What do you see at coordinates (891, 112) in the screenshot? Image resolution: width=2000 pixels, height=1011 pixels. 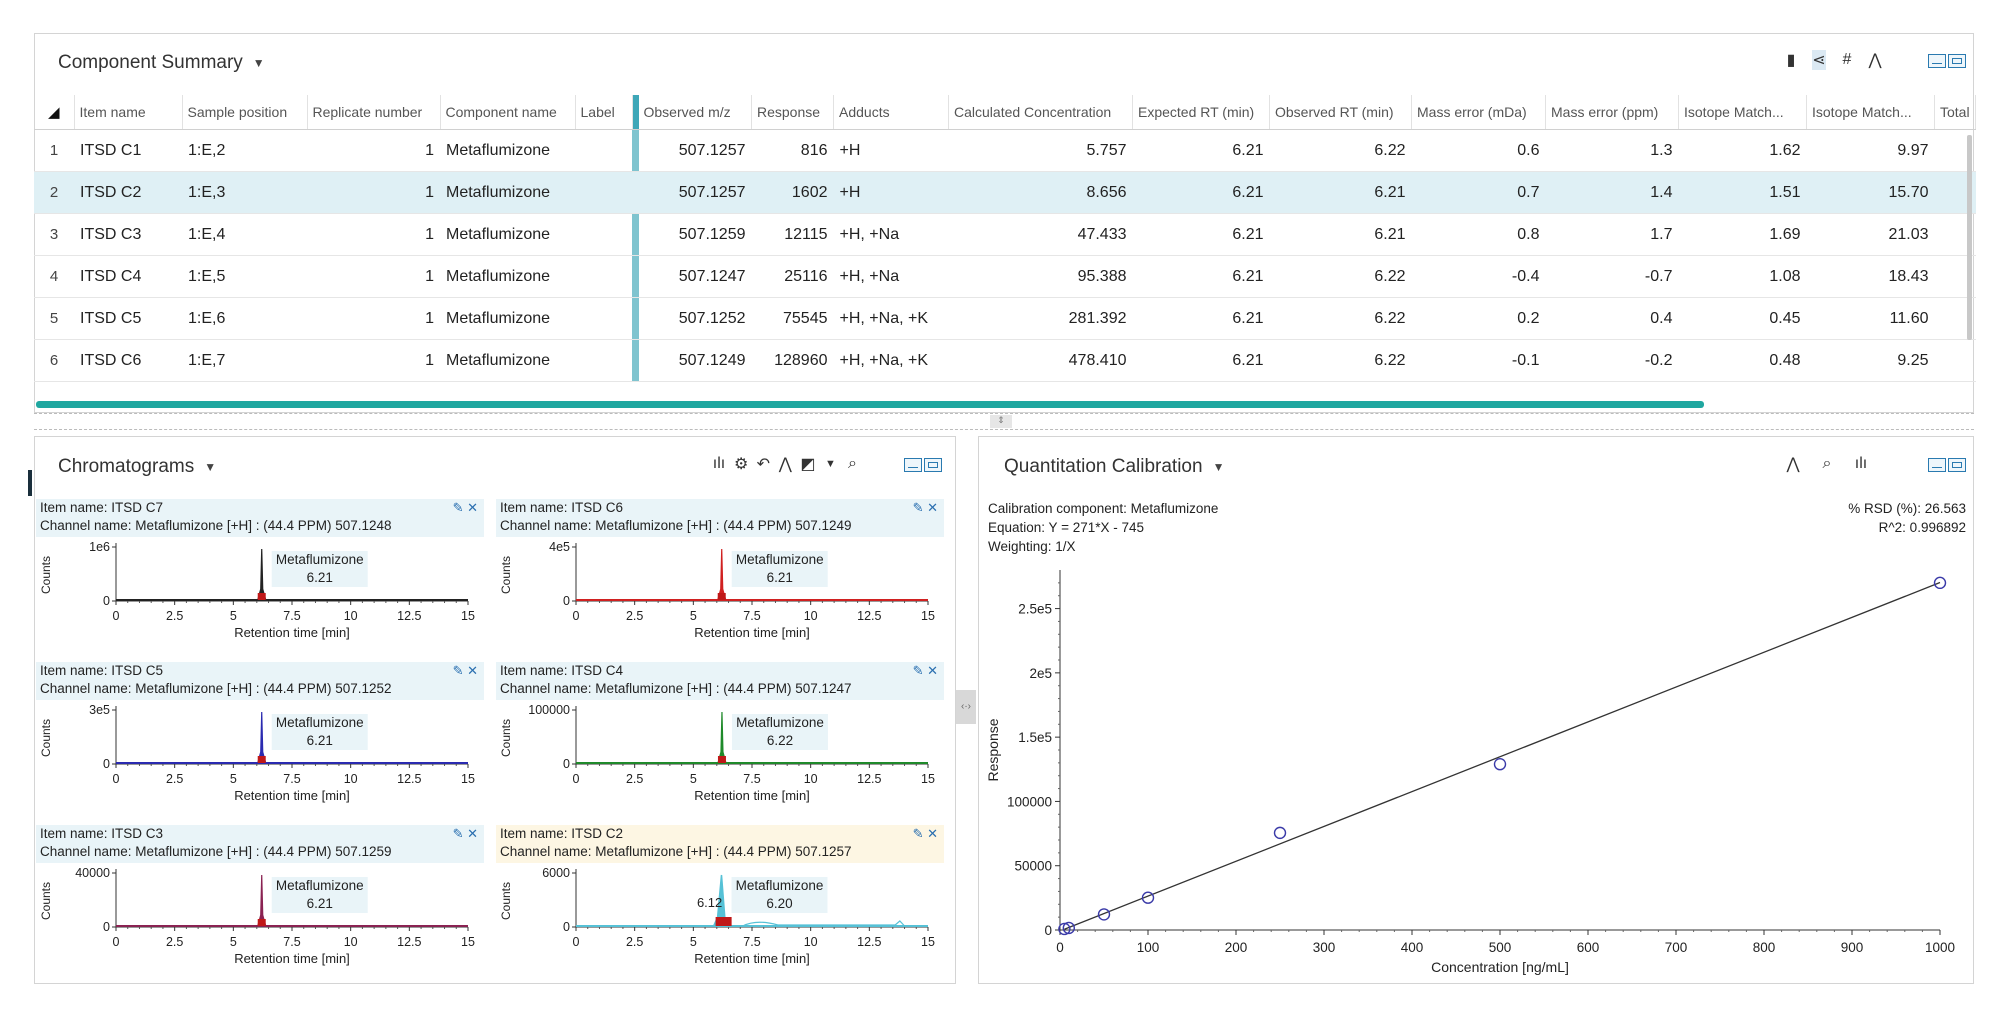 I see `column-header-adducts: Adducts` at bounding box center [891, 112].